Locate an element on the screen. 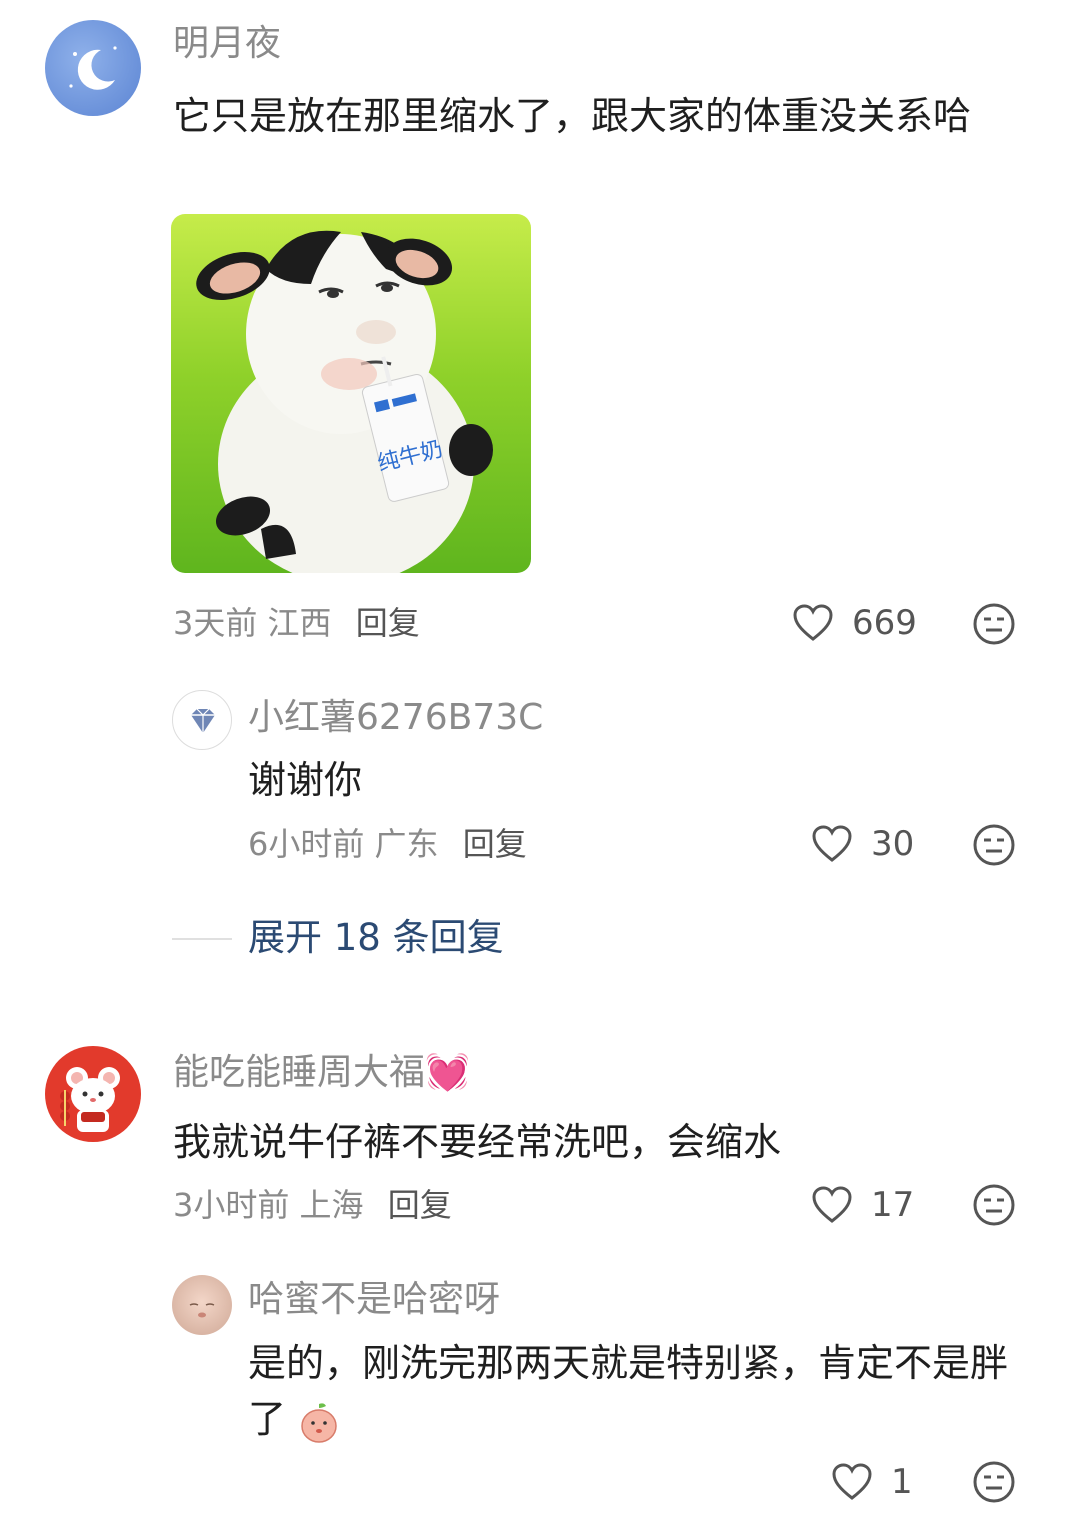 The height and width of the screenshot is (1524, 1080). like-button: 17 is located at coordinates (862, 1205).